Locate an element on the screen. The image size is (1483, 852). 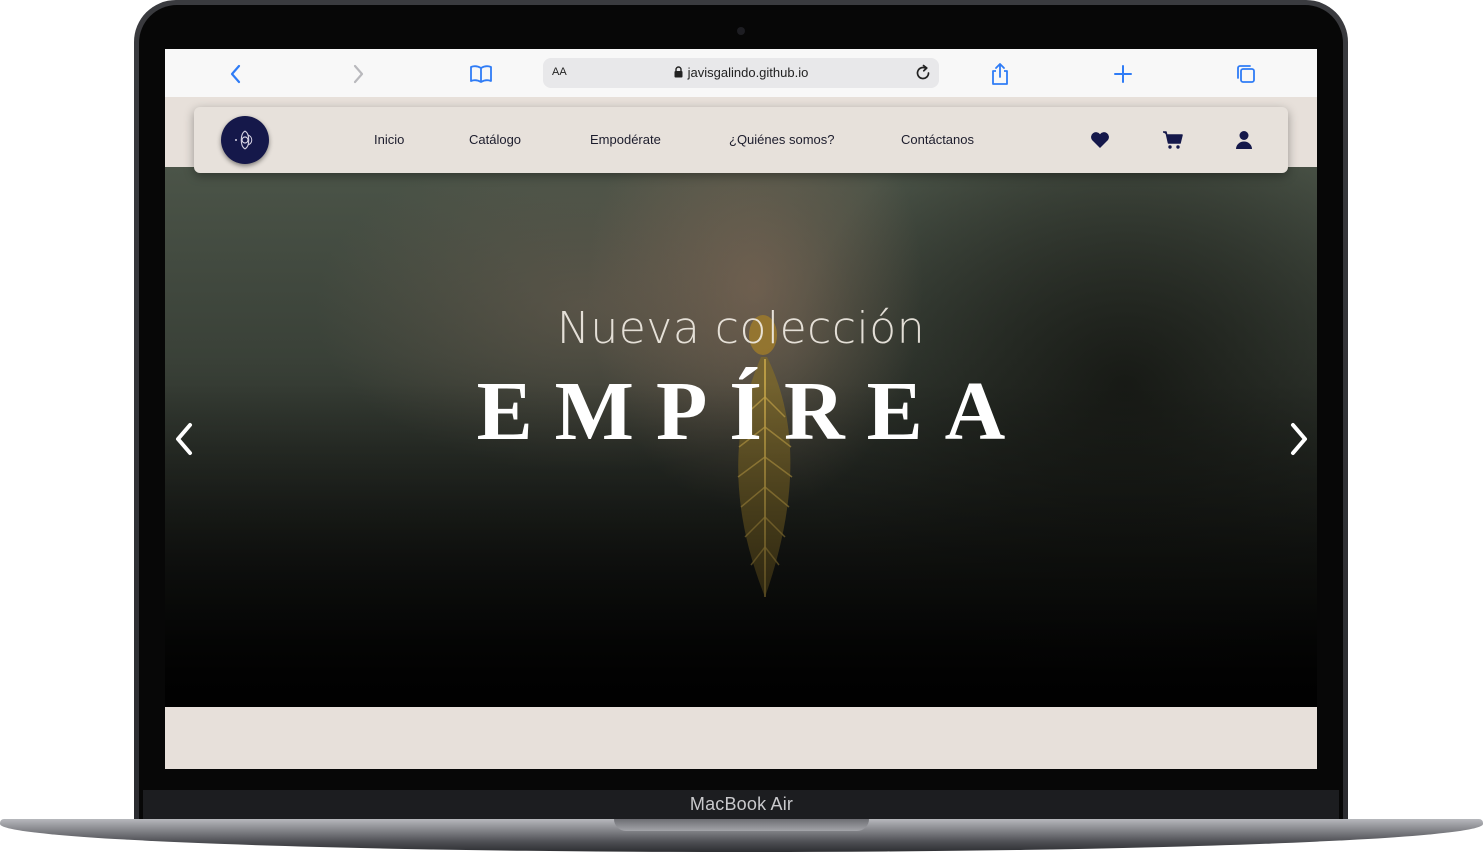
heart-icon is located at coordinates (1100, 140).